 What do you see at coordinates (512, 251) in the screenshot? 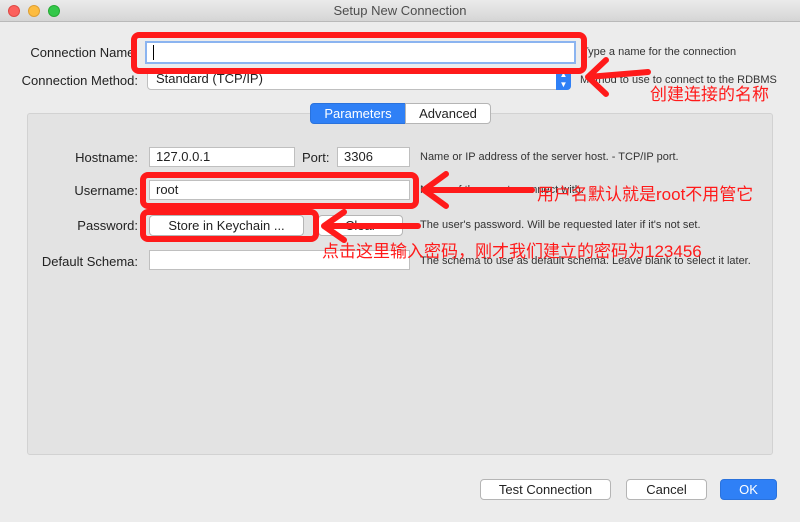
I see `annotation-password-note: 点击这里输入密码，刚才我们建立的密码为123456` at bounding box center [512, 251].